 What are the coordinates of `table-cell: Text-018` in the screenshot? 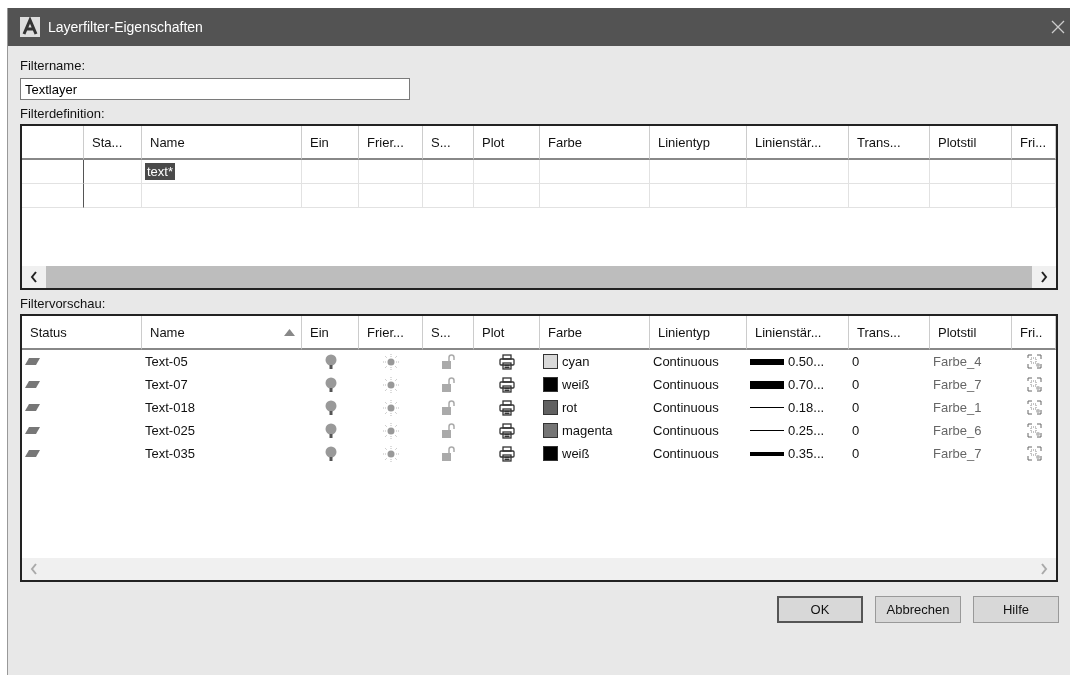 It's located at (170, 407).